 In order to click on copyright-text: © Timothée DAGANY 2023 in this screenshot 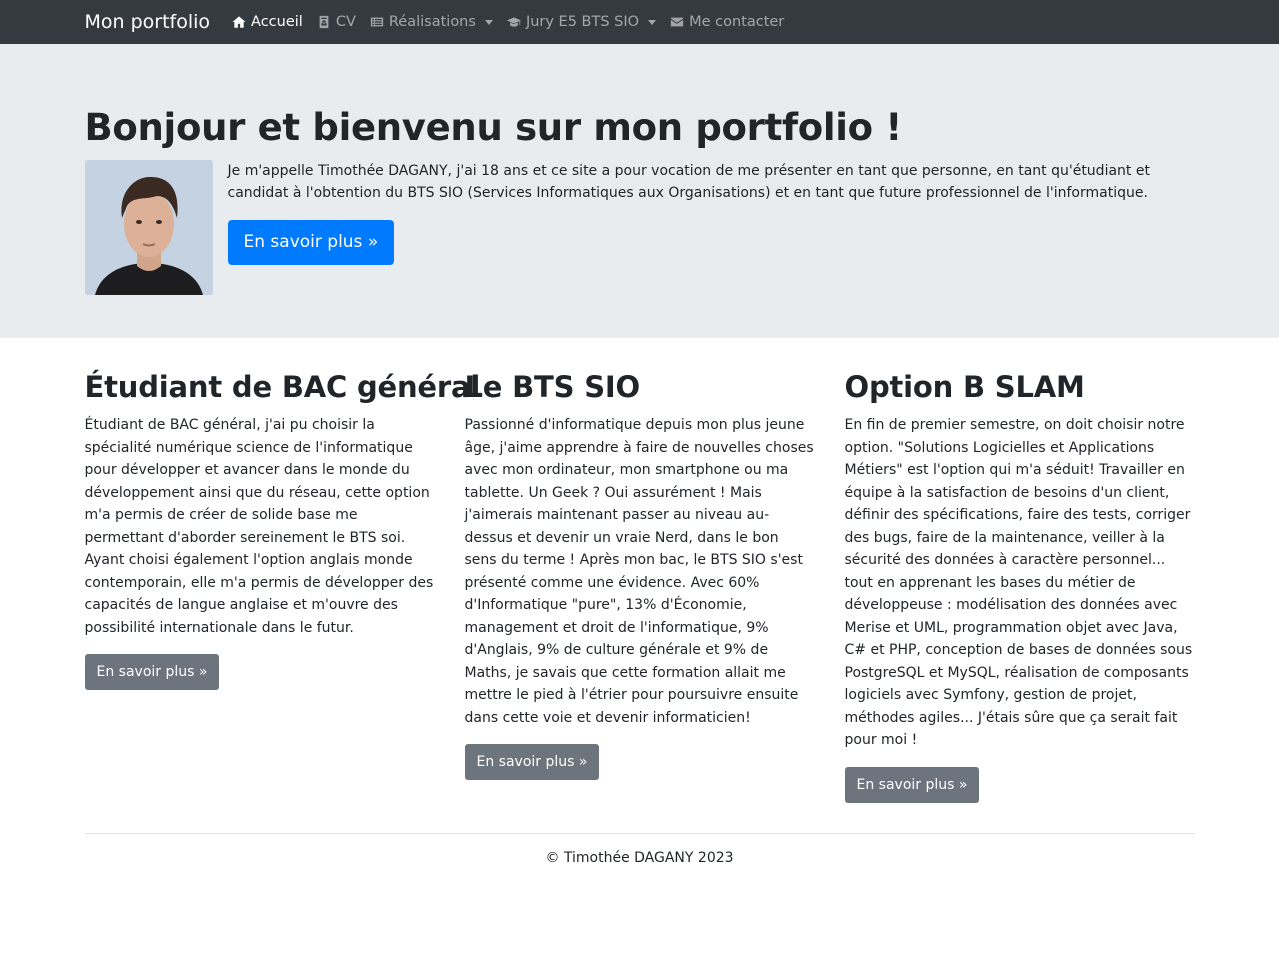, I will do `click(639, 857)`.